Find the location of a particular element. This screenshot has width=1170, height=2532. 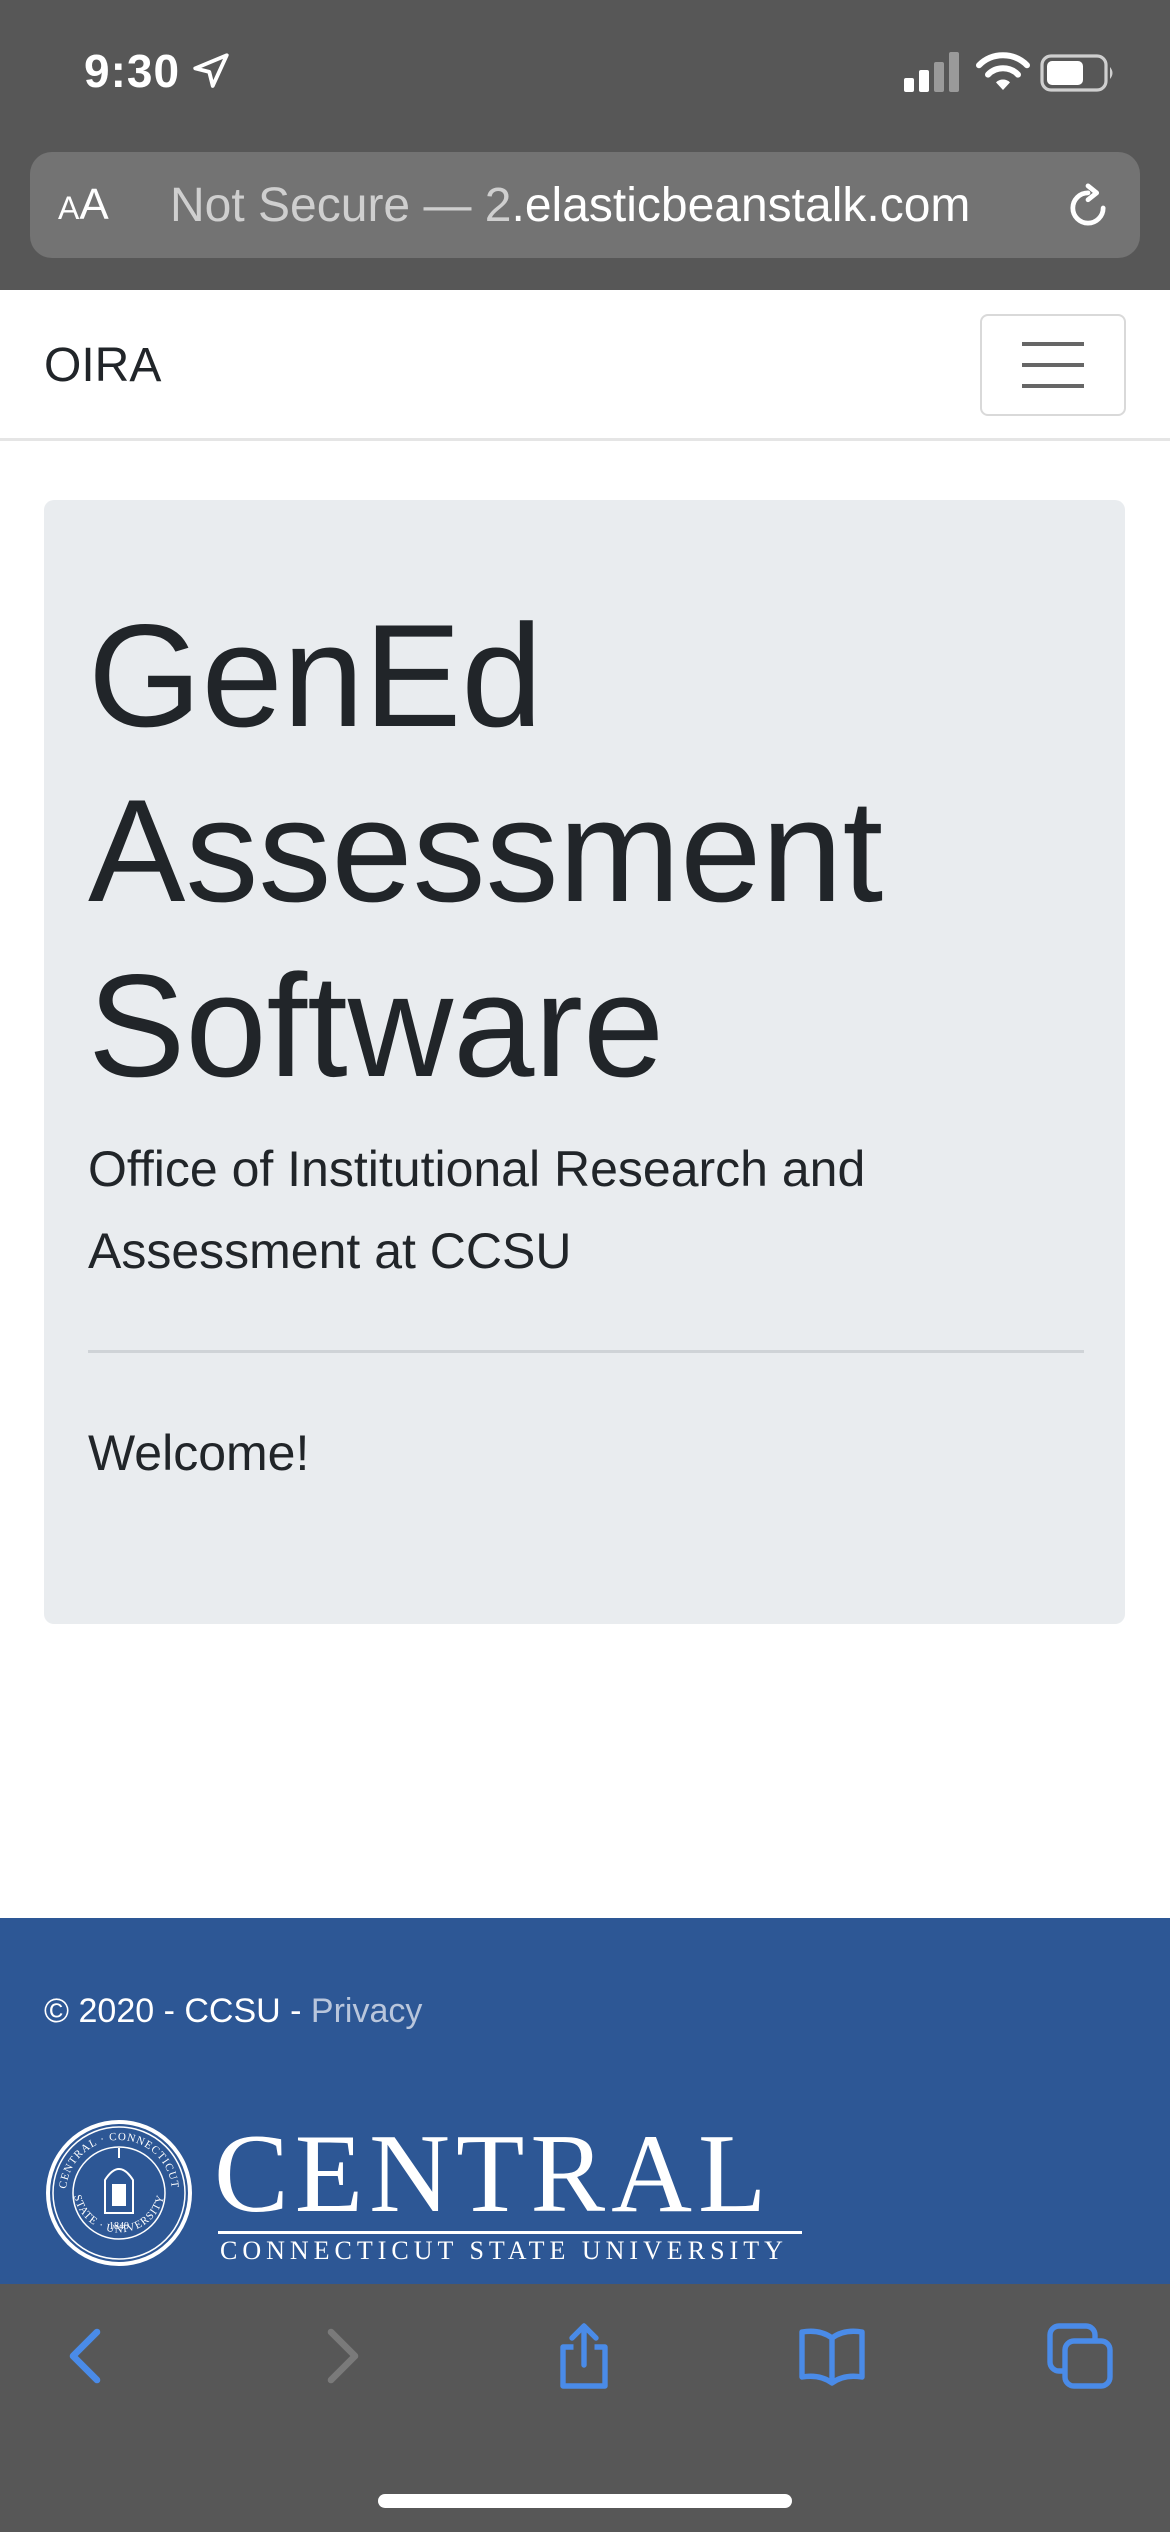

svg-text: 1849 is located at coordinates (119, 2226).